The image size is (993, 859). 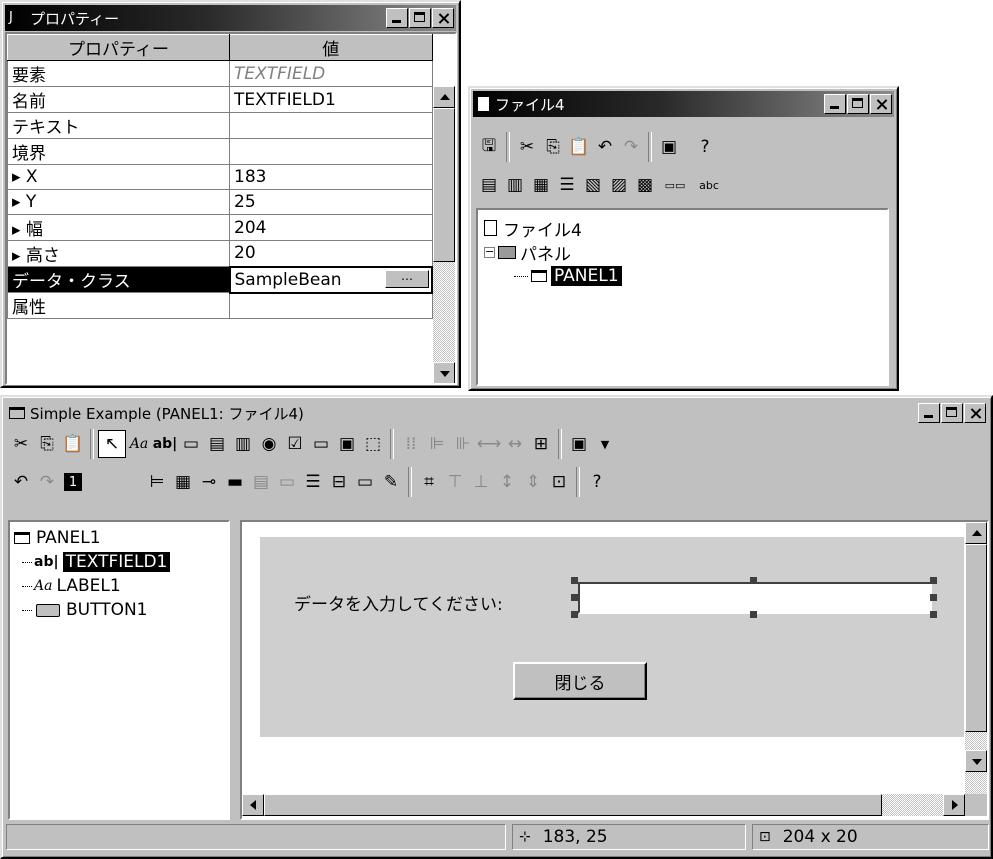 What do you see at coordinates (463, 444) in the screenshot?
I see `align-right-icon: ⊪` at bounding box center [463, 444].